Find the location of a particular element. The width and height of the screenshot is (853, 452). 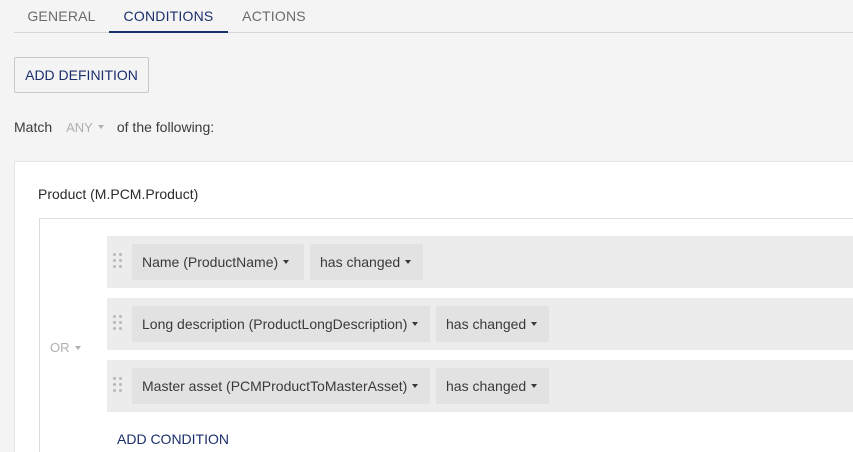

group-operator-value: OR is located at coordinates (60, 347).